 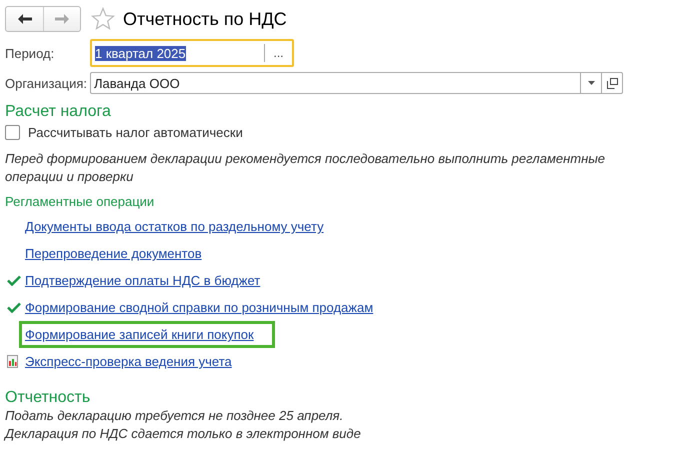 I want to click on section-heading: Отчетность, so click(x=48, y=398).